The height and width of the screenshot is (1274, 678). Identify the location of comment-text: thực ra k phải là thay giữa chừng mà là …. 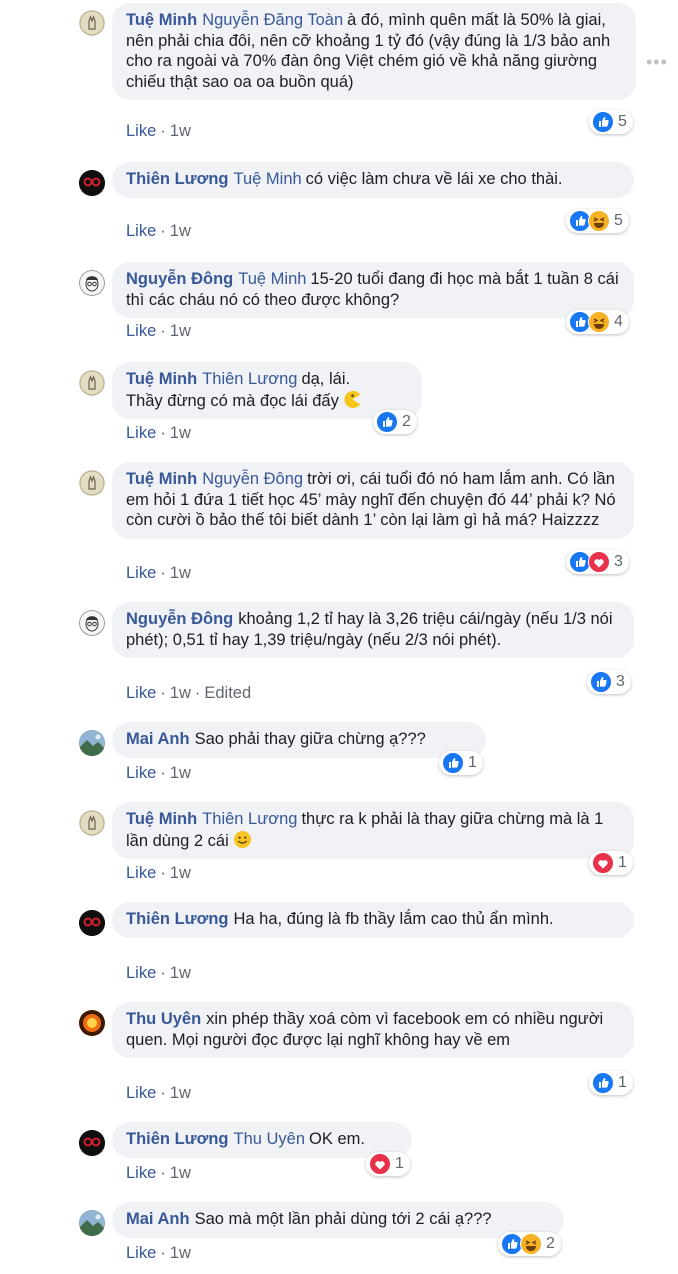
(365, 830).